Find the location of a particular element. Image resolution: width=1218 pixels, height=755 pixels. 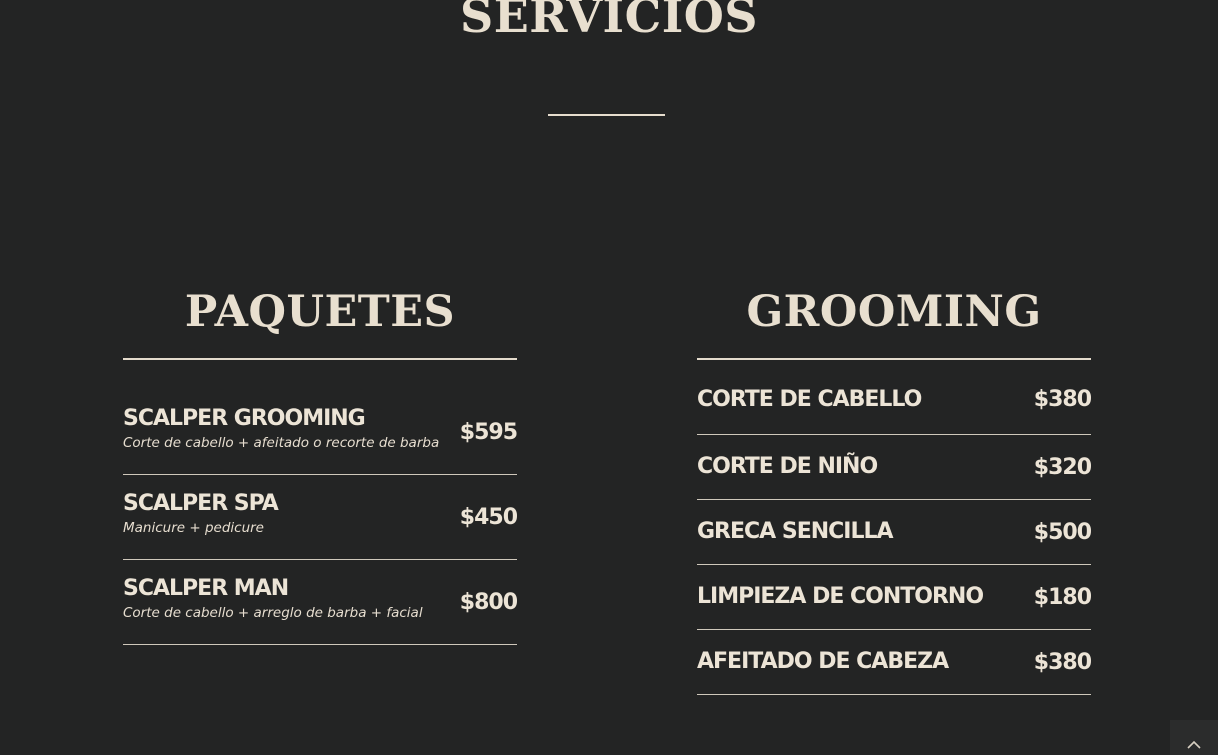

service-name: SCALPER SPA is located at coordinates (201, 503).